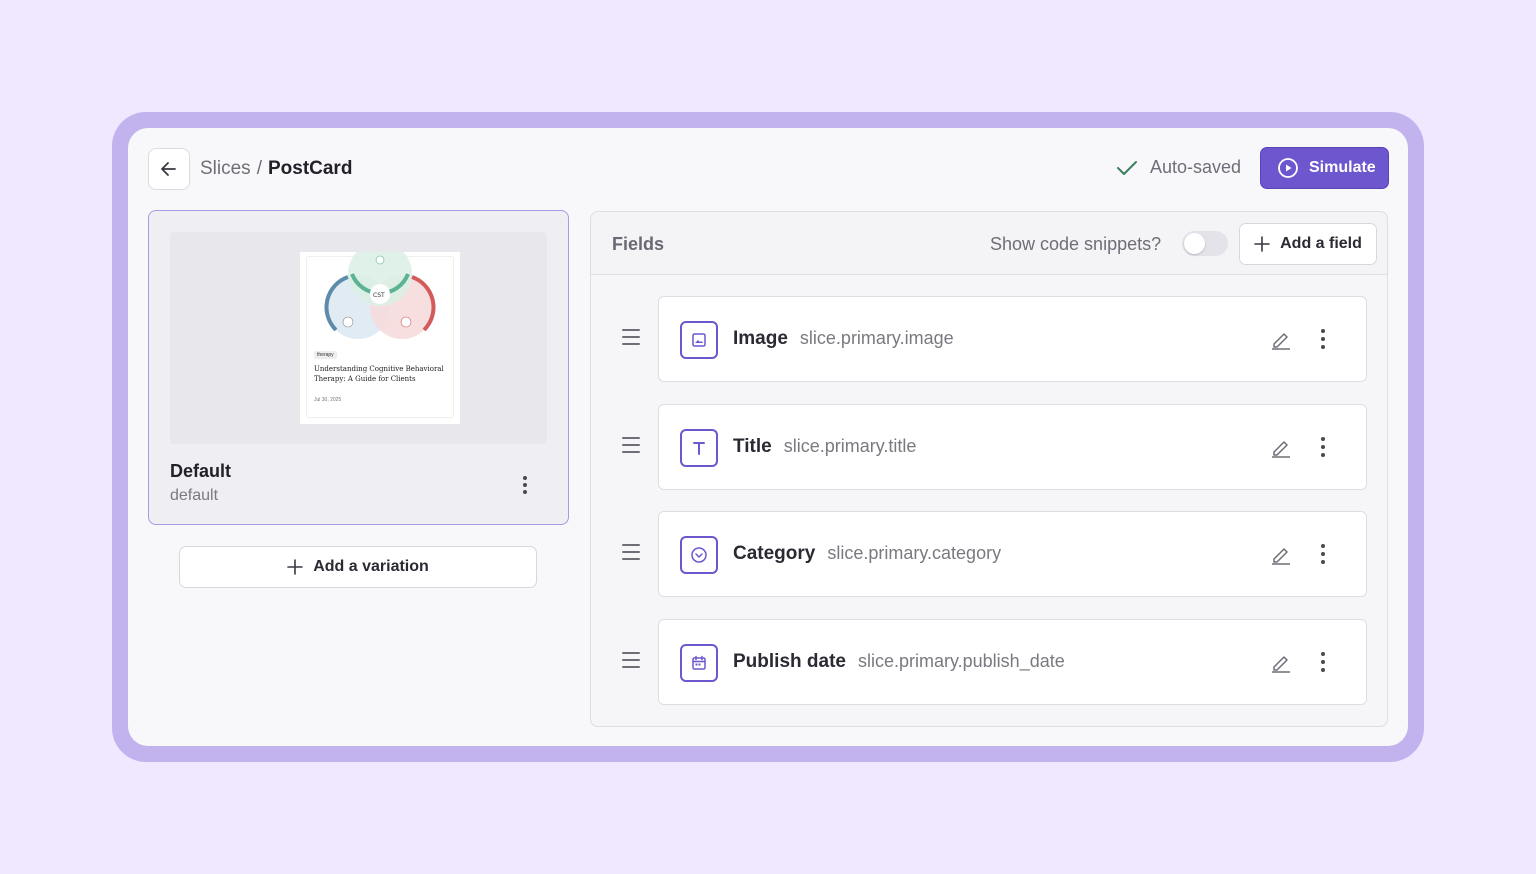  I want to click on add-variation-button: Add a variation, so click(358, 567).